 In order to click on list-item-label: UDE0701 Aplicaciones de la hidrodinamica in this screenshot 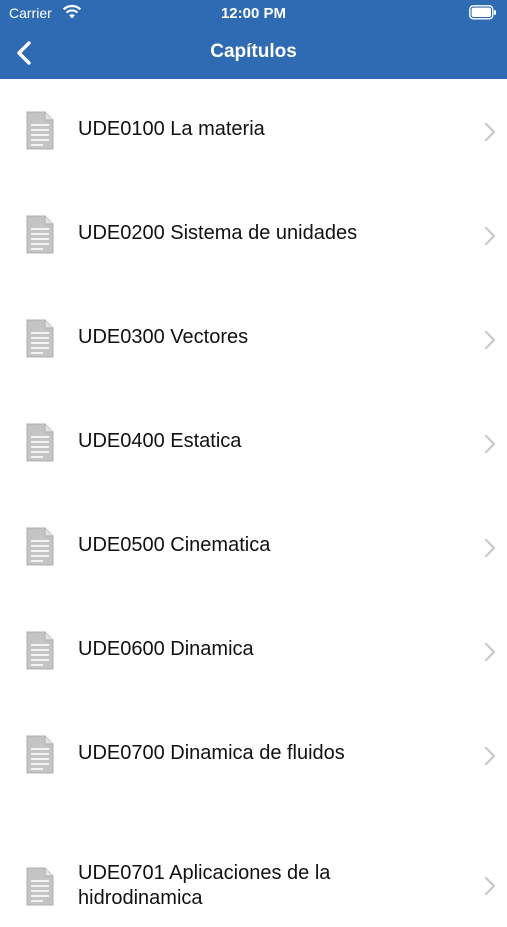, I will do `click(204, 885)`.